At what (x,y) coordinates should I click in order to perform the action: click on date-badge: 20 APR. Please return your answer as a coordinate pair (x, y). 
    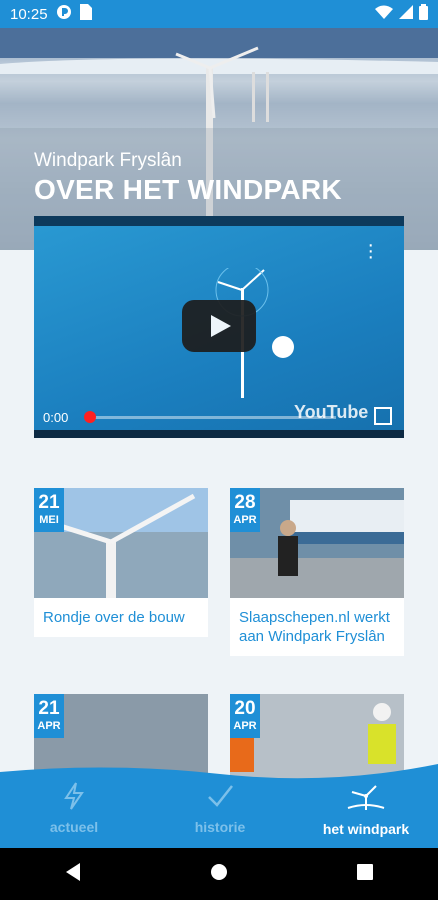
    Looking at the image, I should click on (245, 716).